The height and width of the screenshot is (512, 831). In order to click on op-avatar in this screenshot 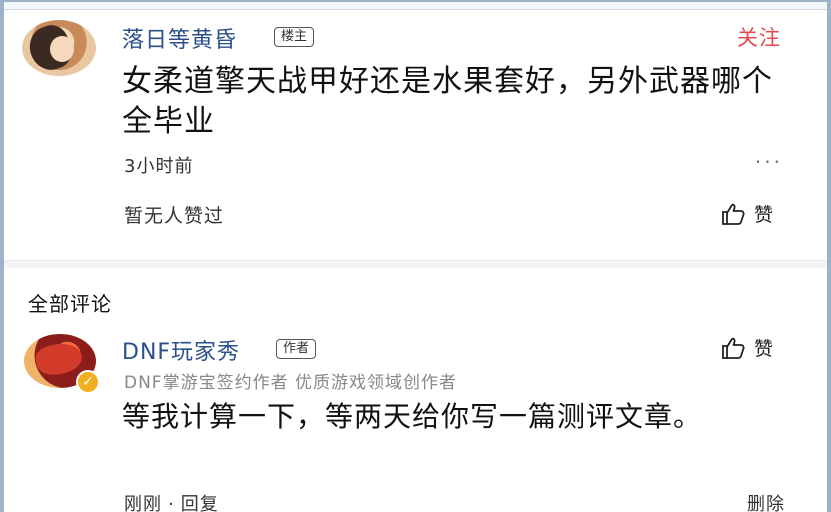, I will do `click(59, 48)`.